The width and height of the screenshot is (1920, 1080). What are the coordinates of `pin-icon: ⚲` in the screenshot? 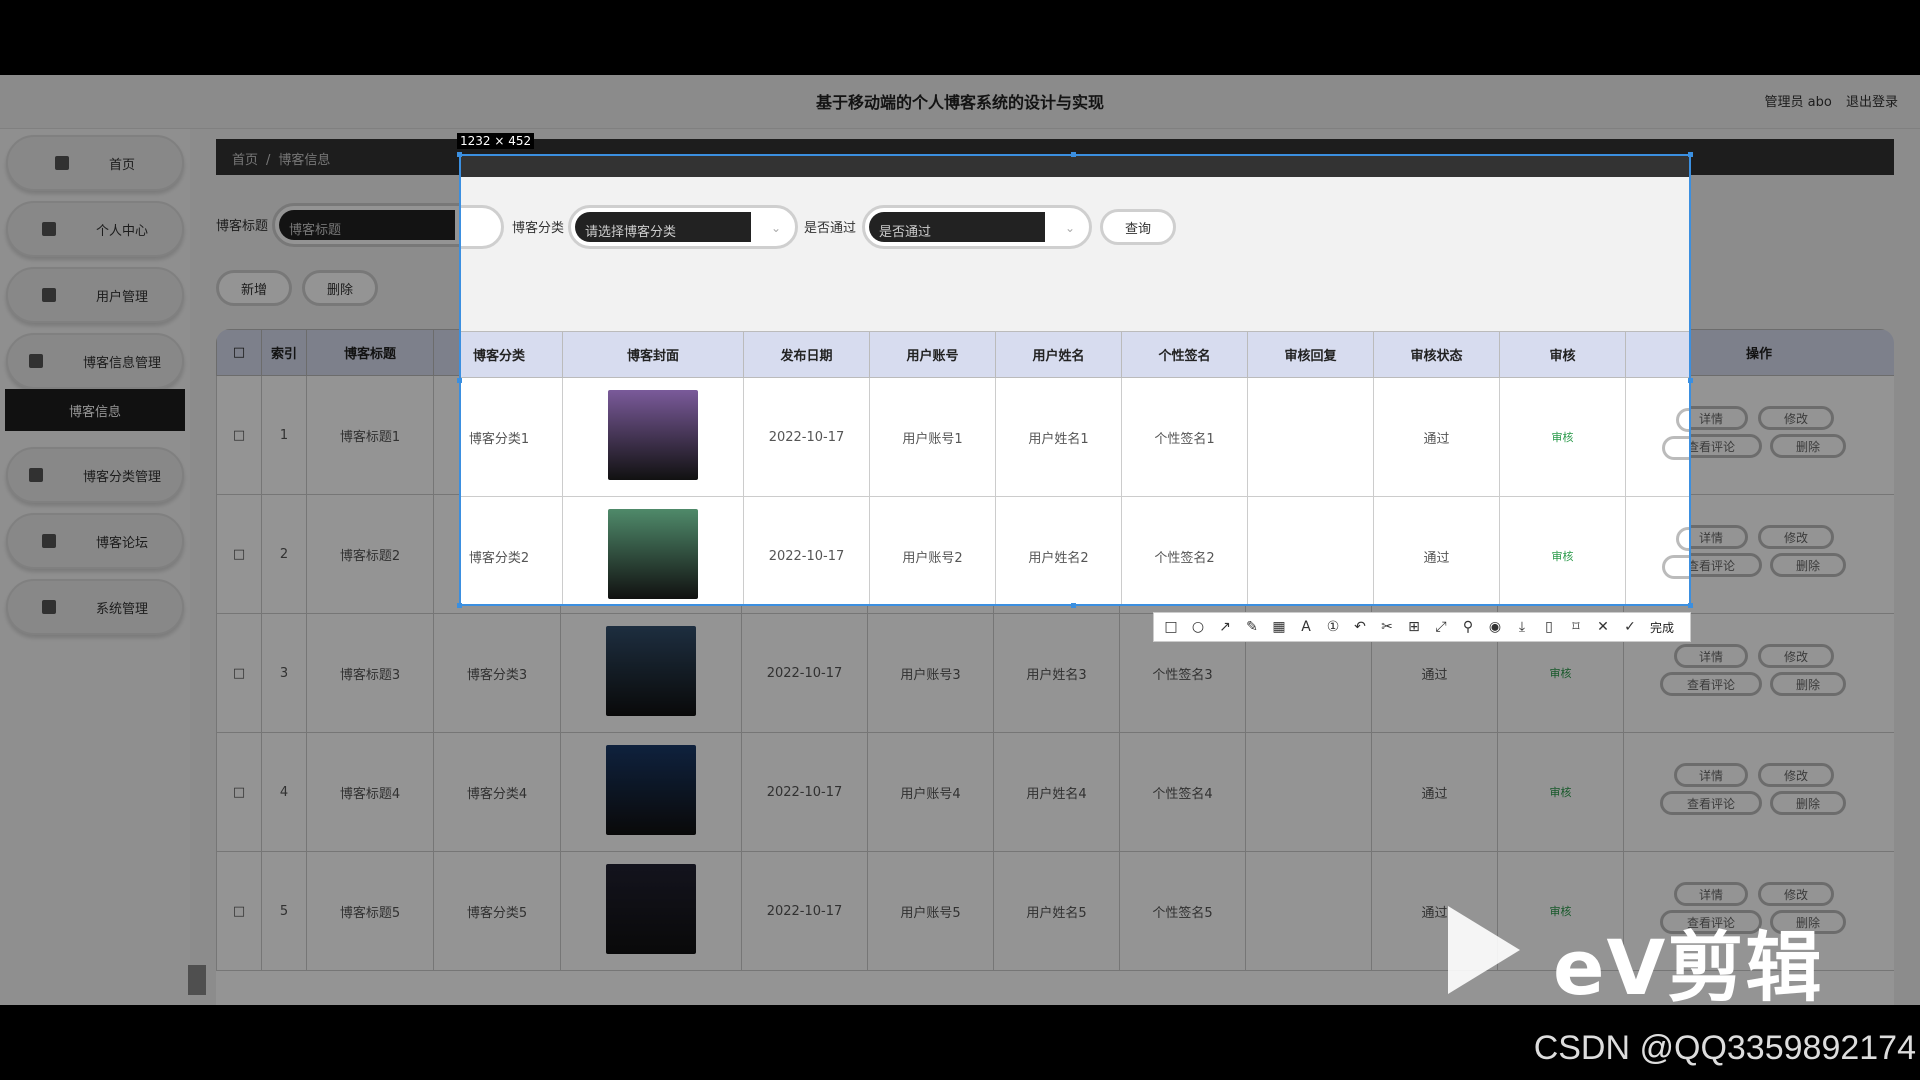 It's located at (1468, 627).